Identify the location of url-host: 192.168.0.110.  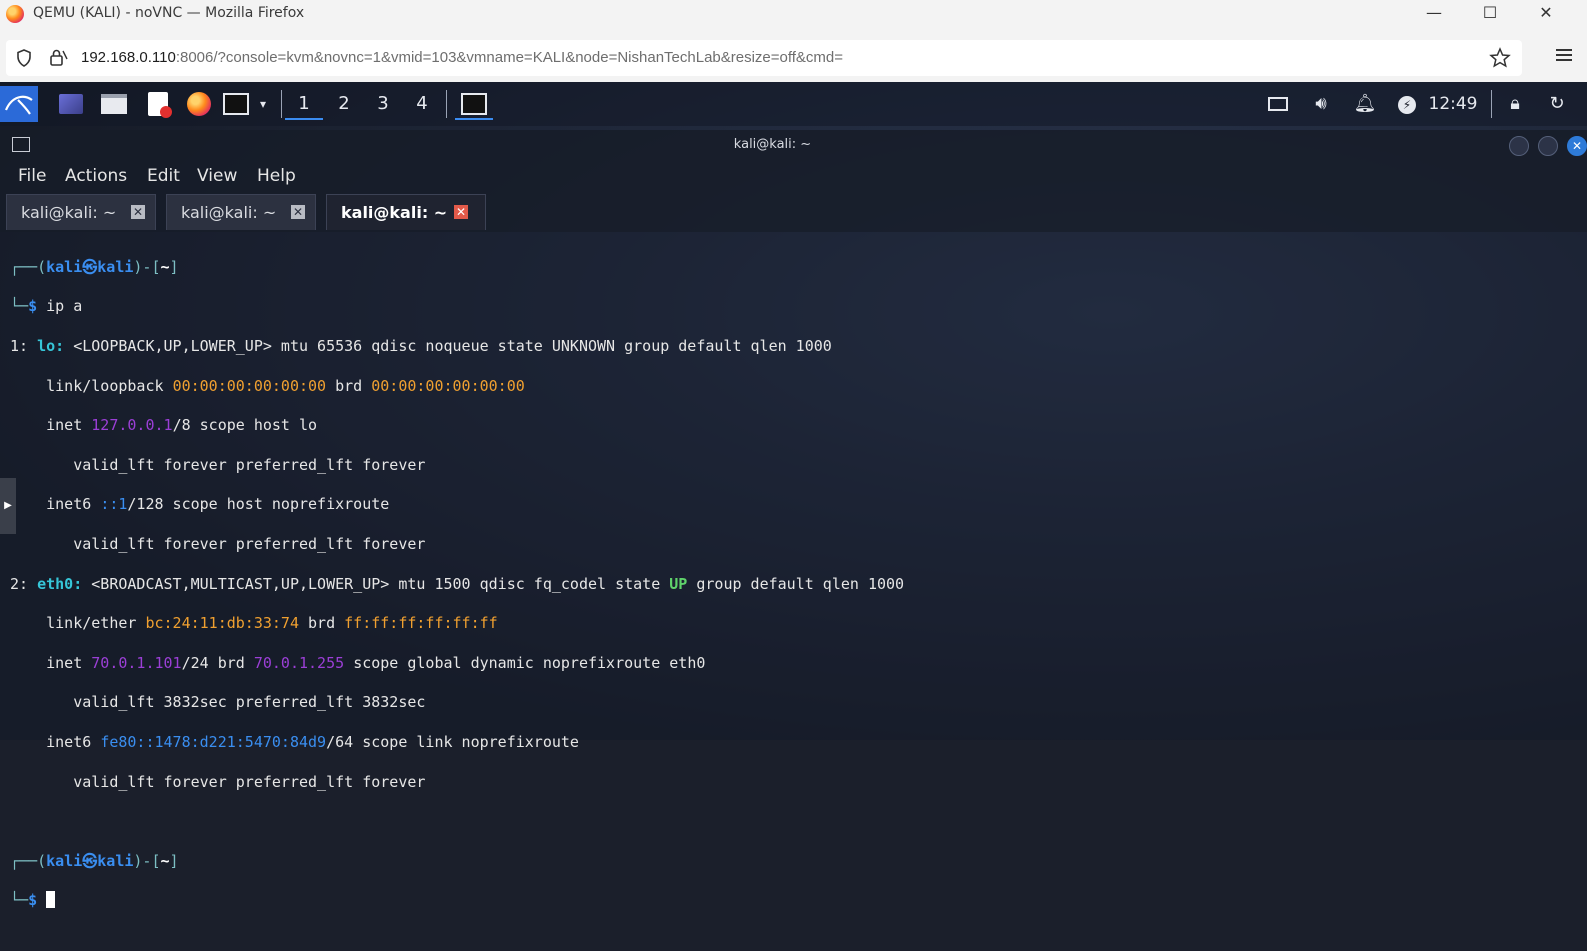
(128, 57).